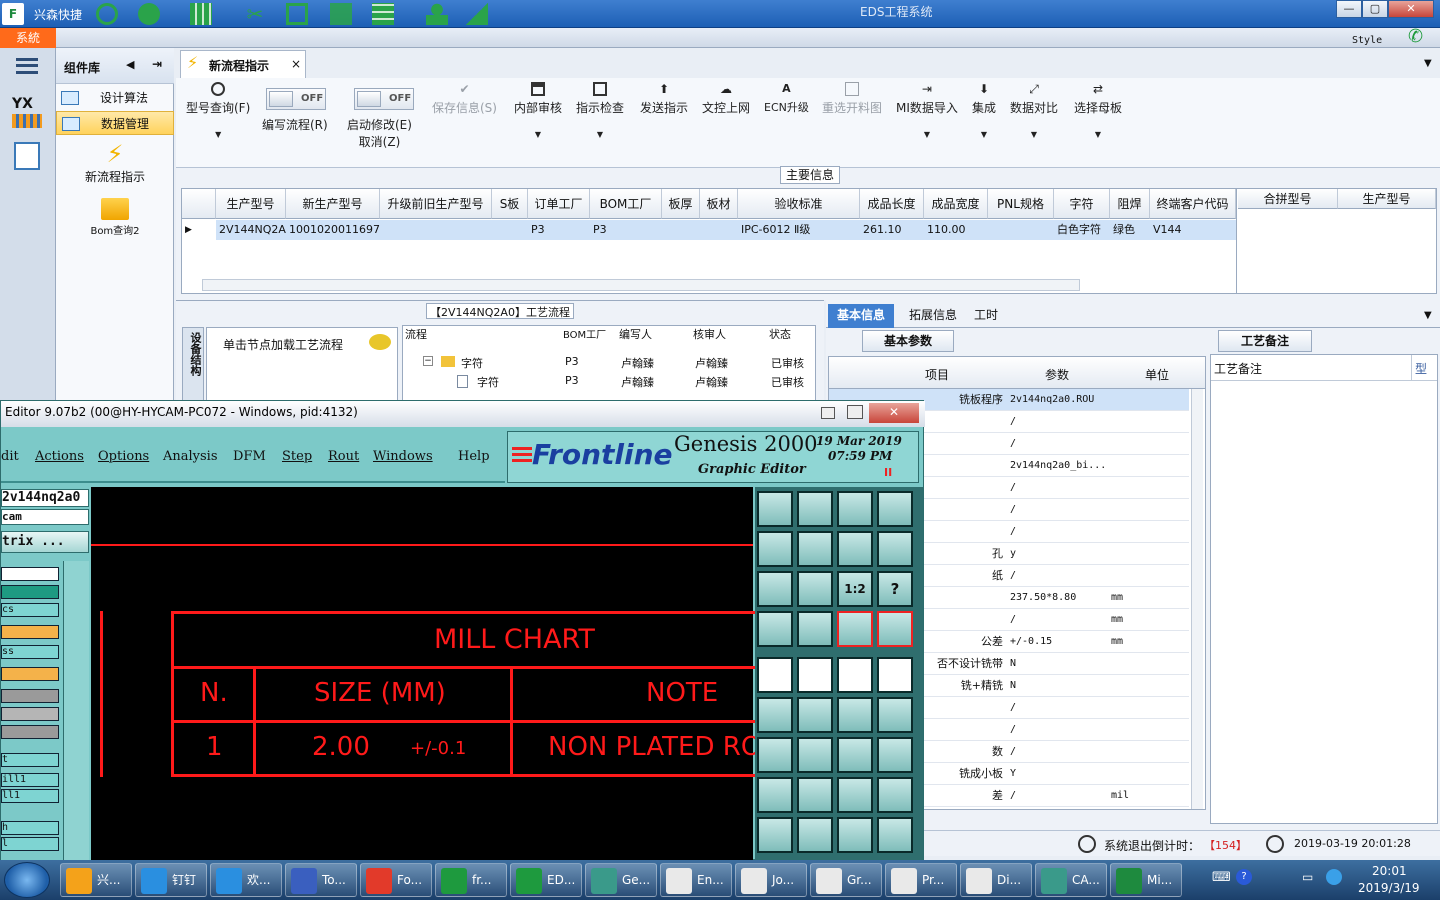 This screenshot has height=900, width=1440. What do you see at coordinates (483, 334) in the screenshot?
I see `col-header: 流程` at bounding box center [483, 334].